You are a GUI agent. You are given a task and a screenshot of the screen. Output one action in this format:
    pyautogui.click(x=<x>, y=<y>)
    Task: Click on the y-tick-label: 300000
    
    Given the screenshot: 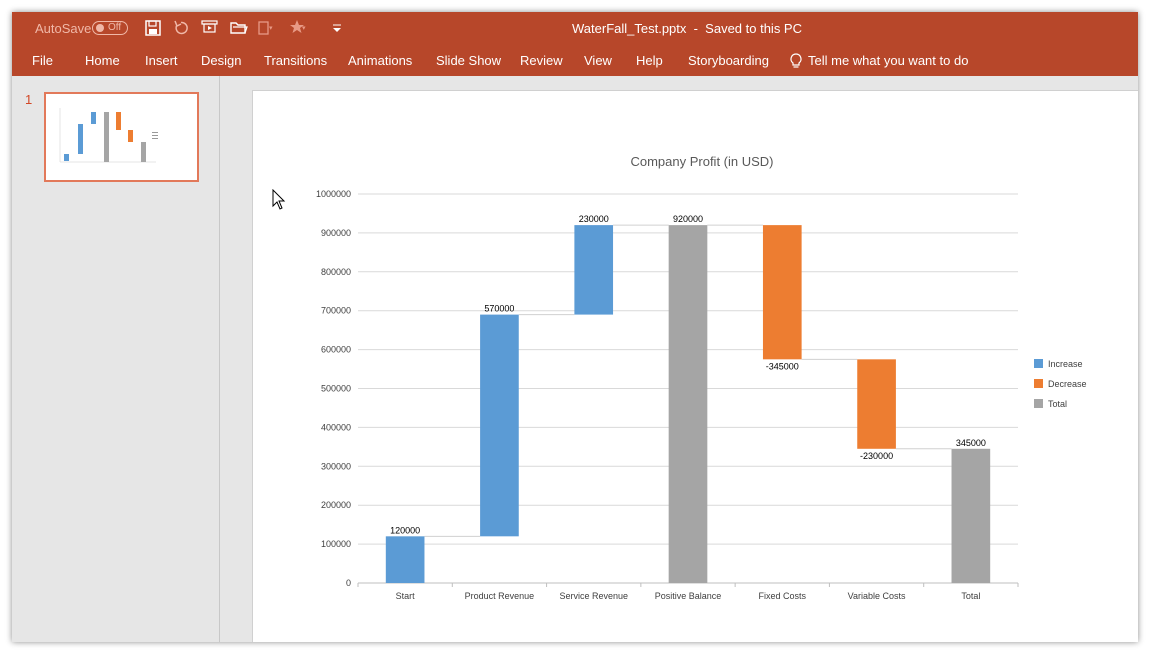 What is the action you would take?
    pyautogui.click(x=336, y=466)
    